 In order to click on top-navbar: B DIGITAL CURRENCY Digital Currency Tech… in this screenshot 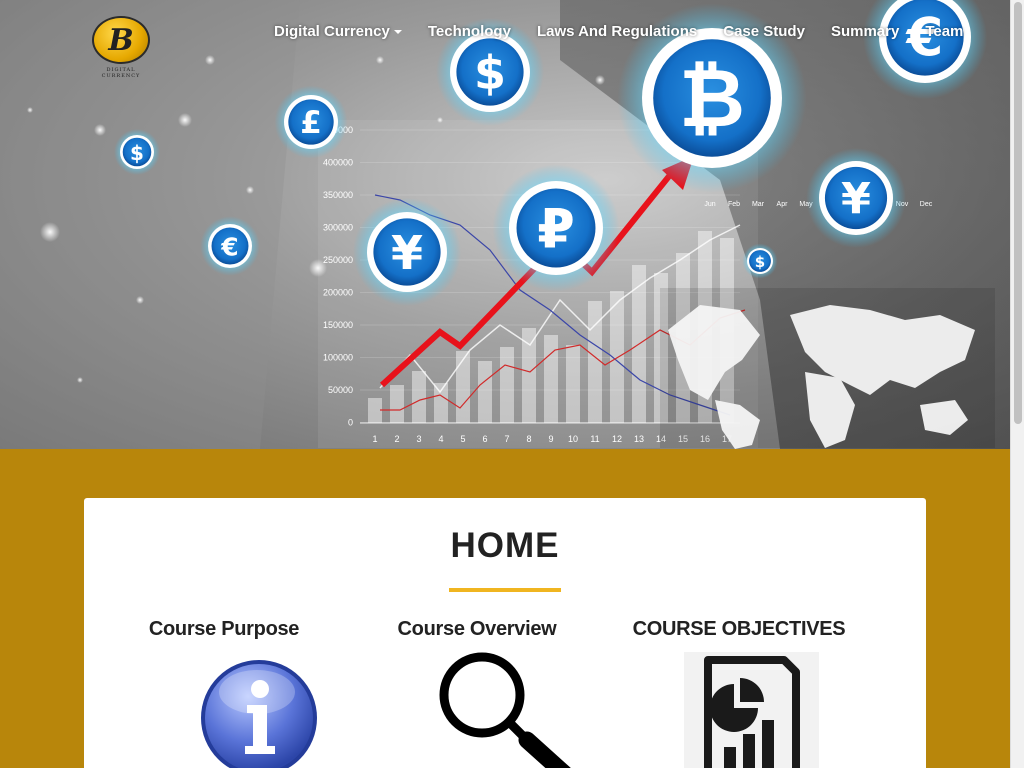, I will do `click(505, 39)`.